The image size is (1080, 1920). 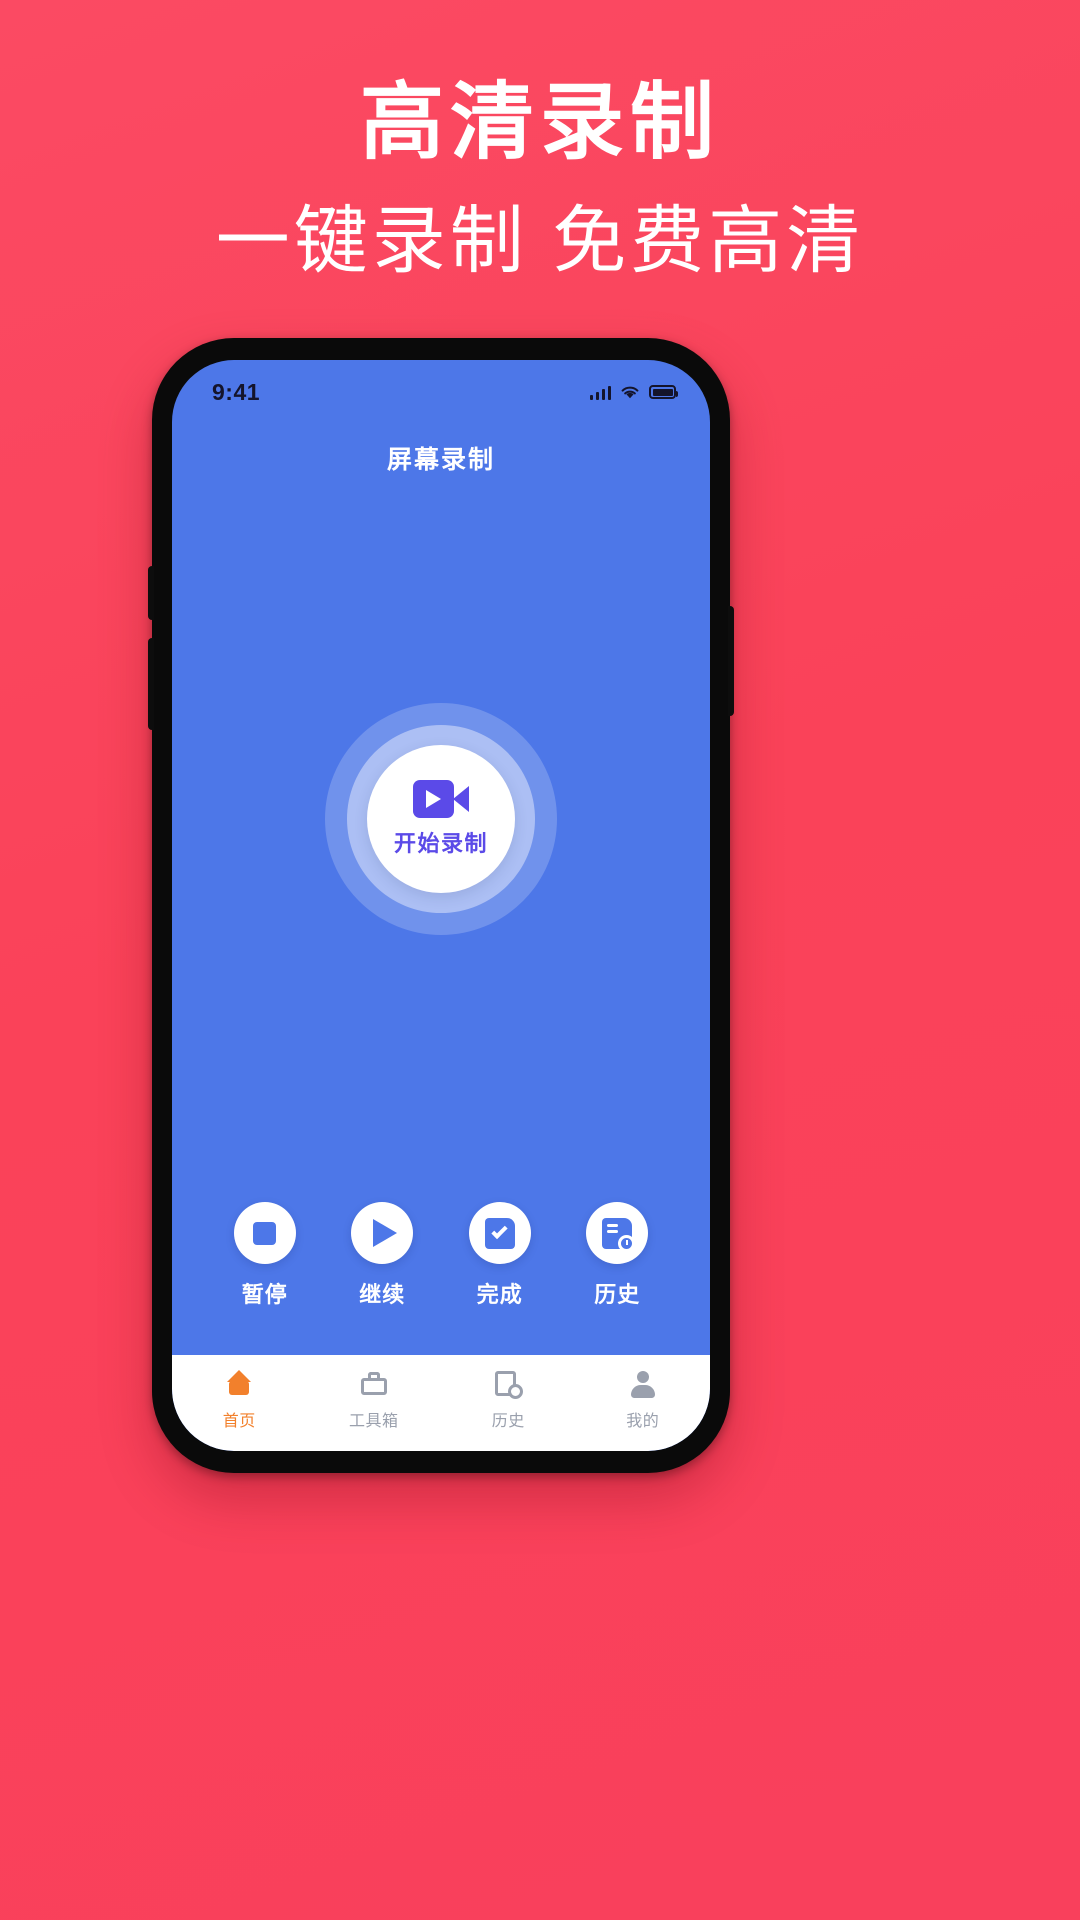 I want to click on stop-icon, so click(x=265, y=1233).